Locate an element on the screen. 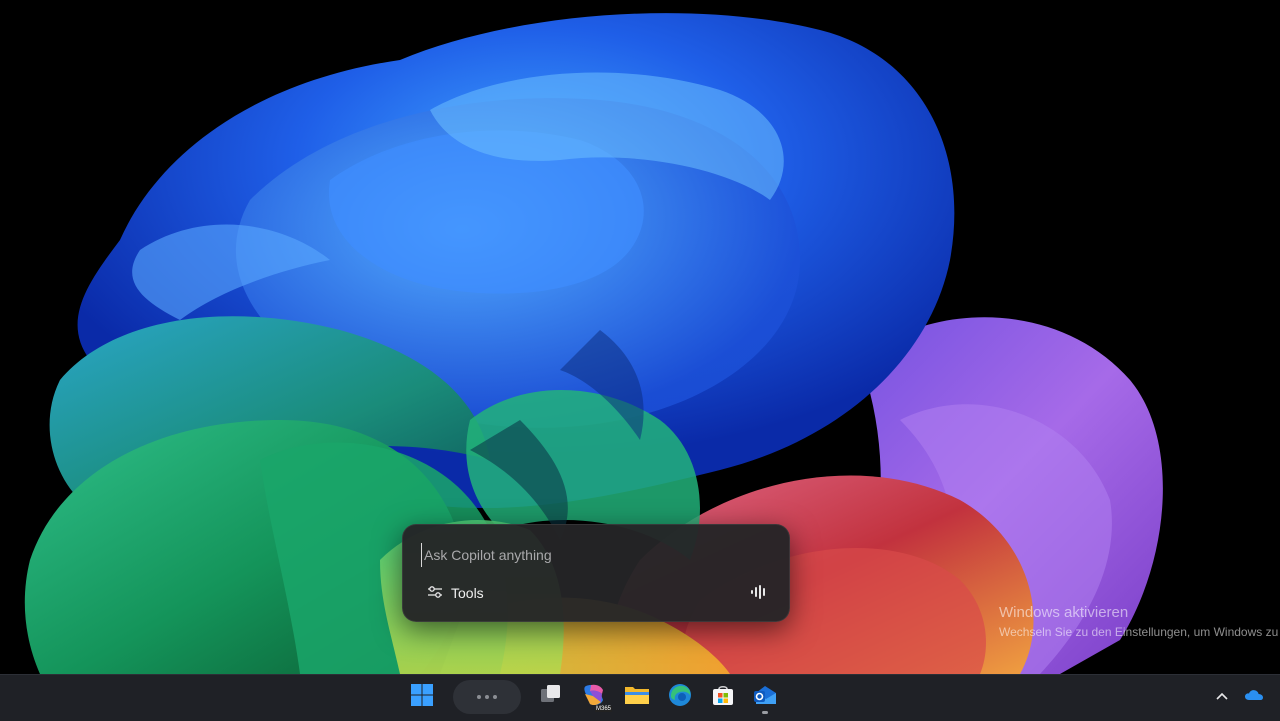 This screenshot has width=1280, height=721. file-explorer-button is located at coordinates (637, 697).